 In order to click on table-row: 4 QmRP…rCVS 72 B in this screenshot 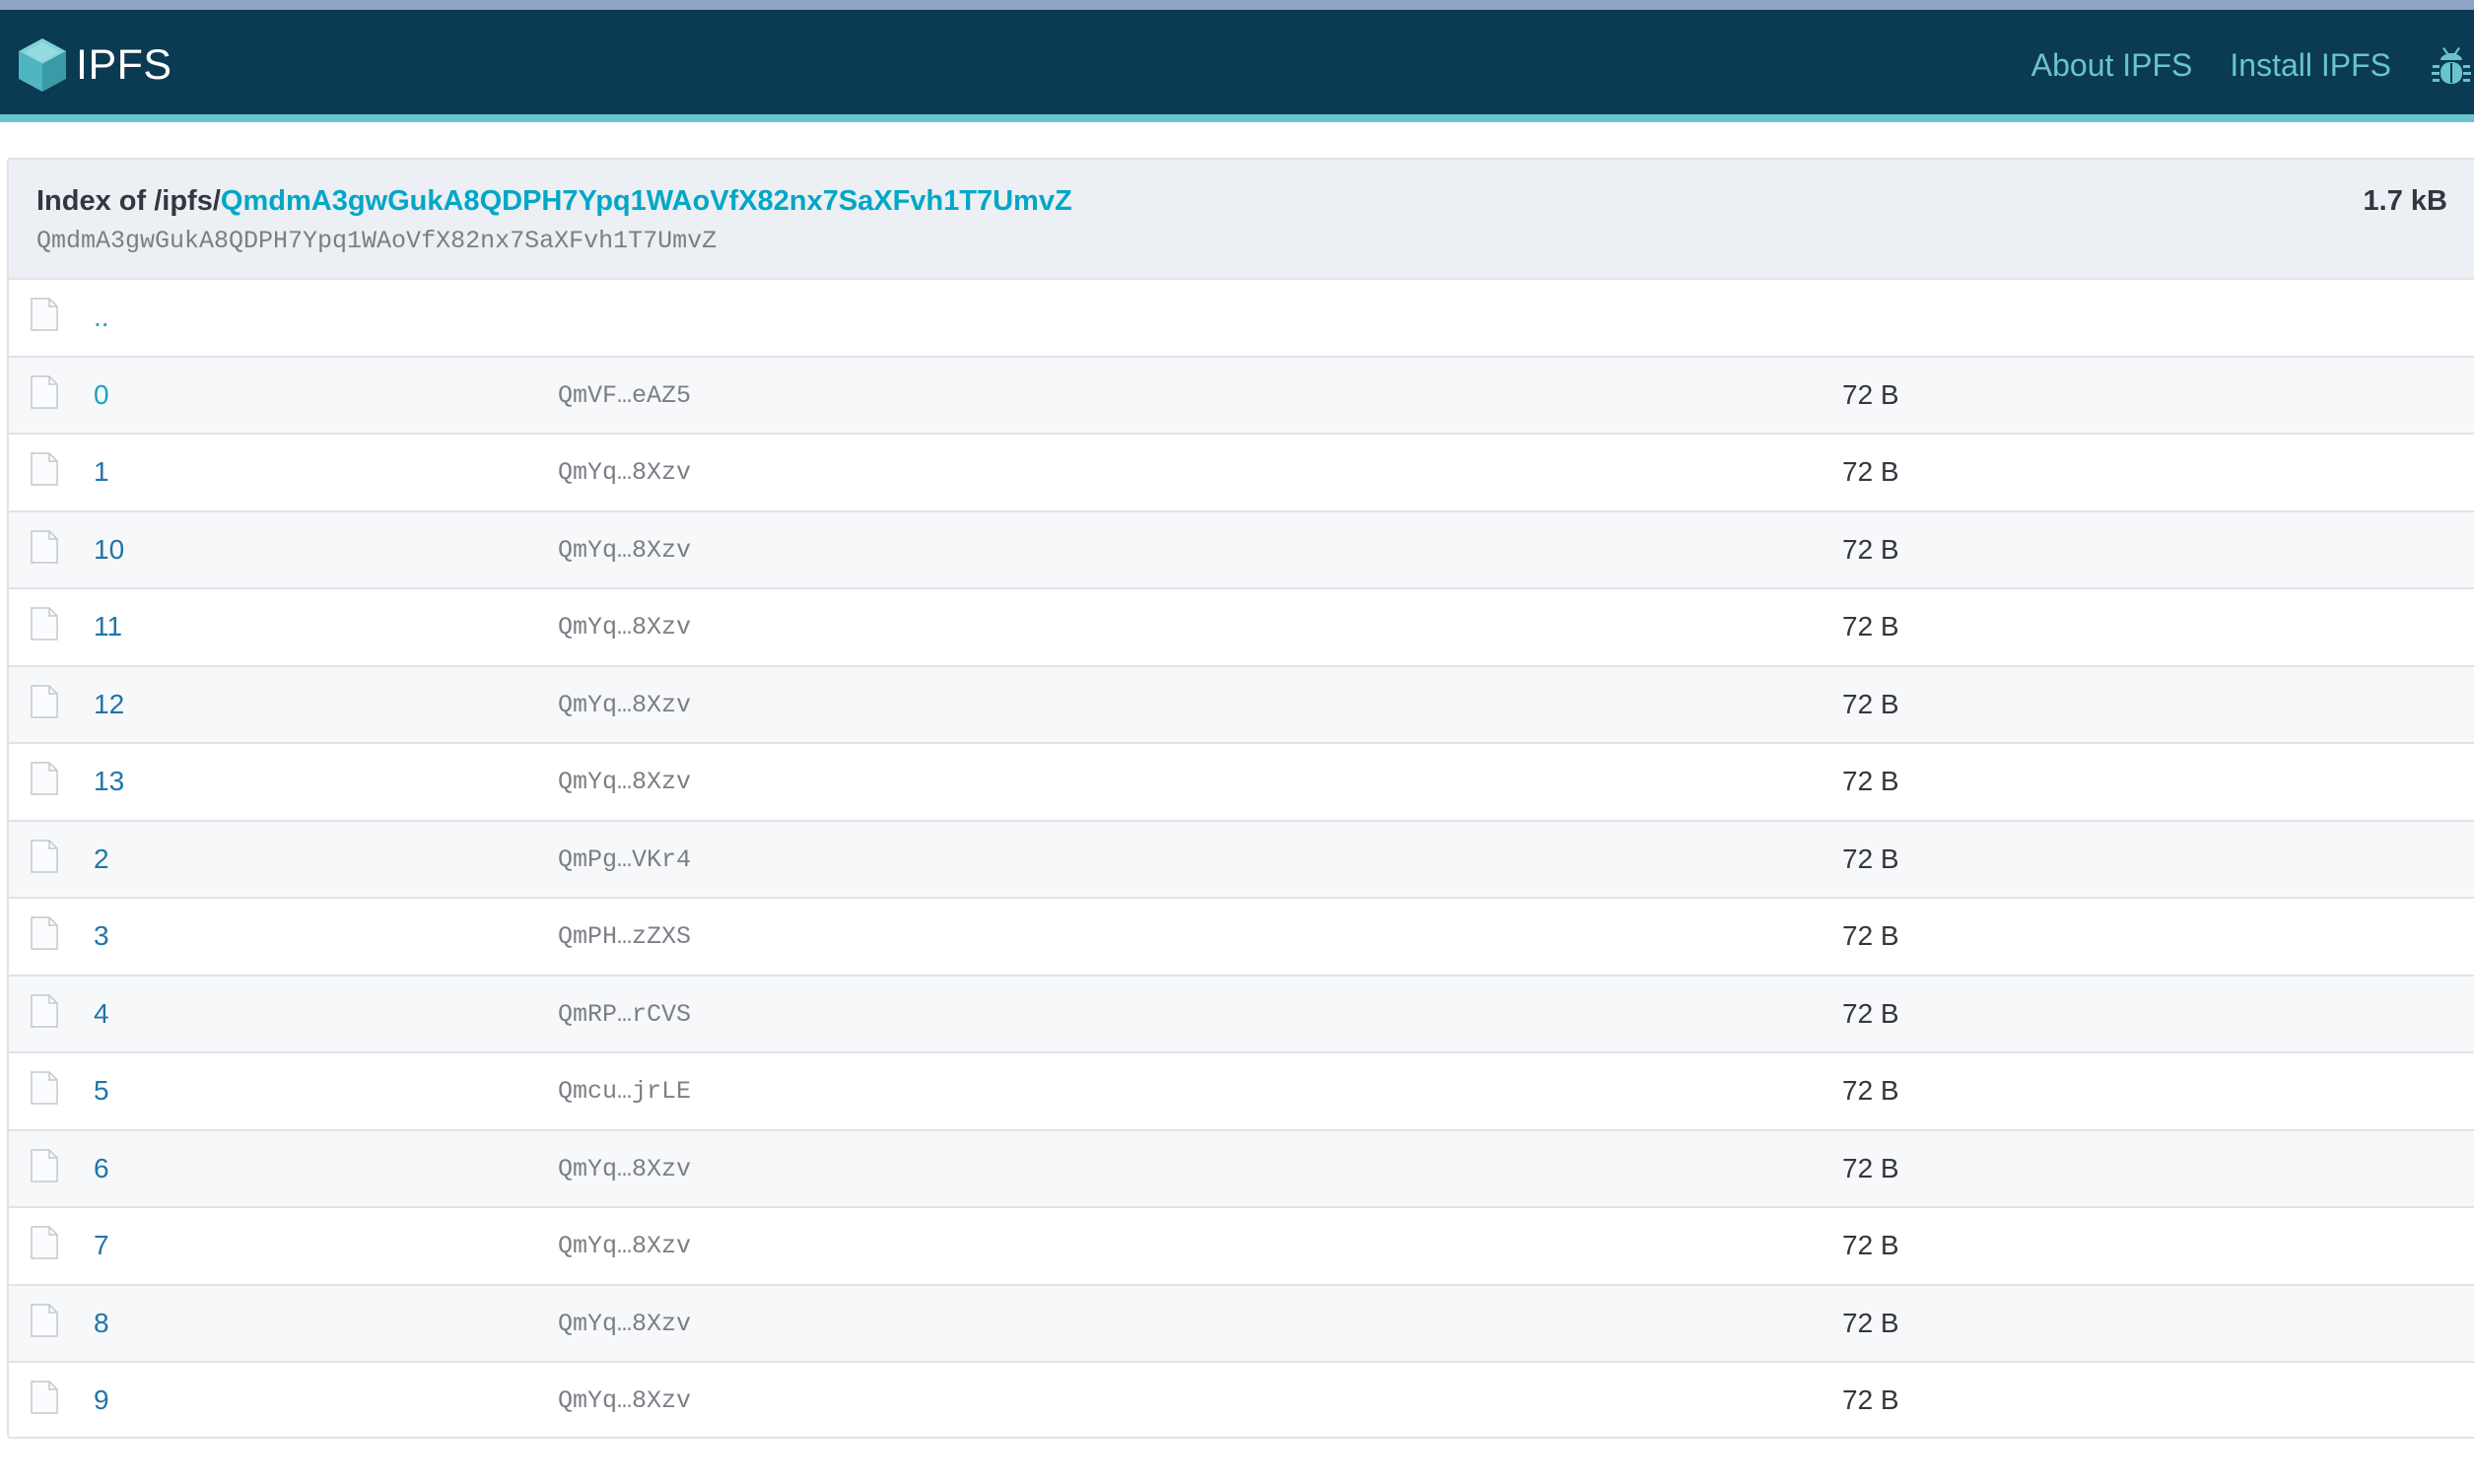, I will do `click(1241, 1015)`.